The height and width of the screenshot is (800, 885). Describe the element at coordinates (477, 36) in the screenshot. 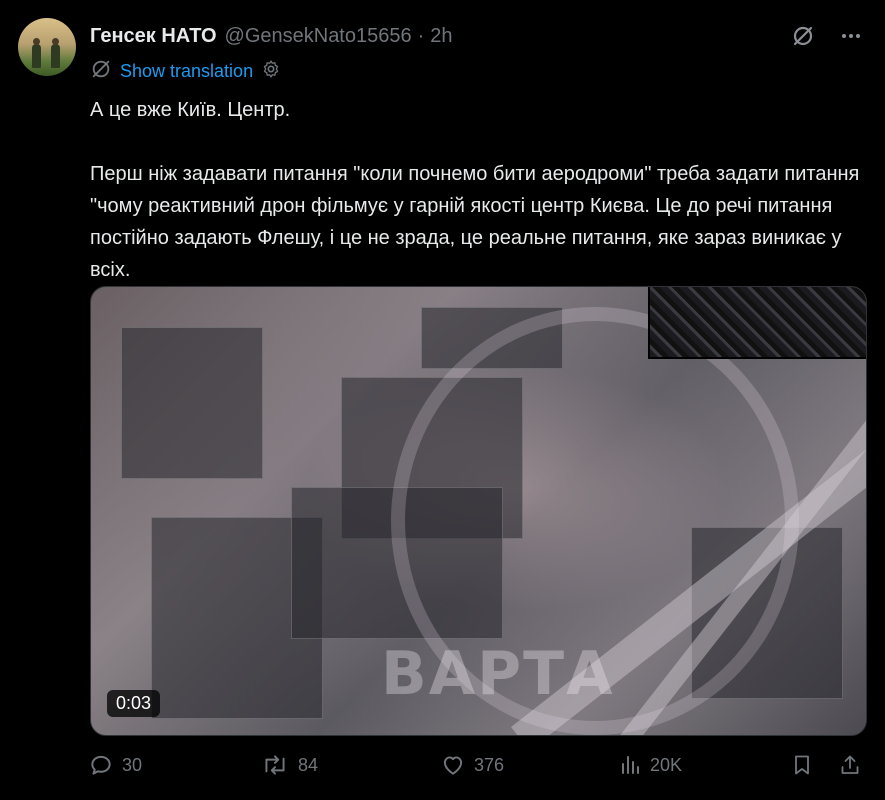

I see `tweet-header: Генсек НАТО @GensekNato15656 · 2h` at that location.